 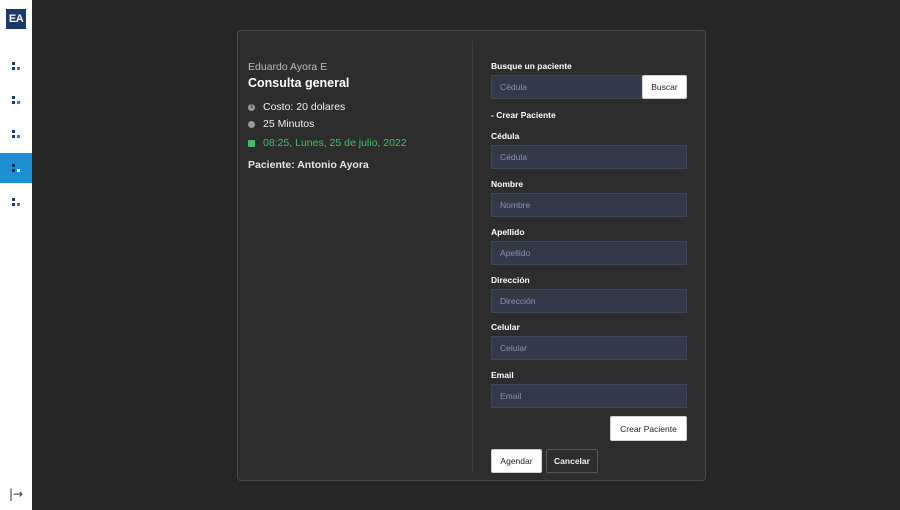 I want to click on consultation-type: Consulta general, so click(x=299, y=83).